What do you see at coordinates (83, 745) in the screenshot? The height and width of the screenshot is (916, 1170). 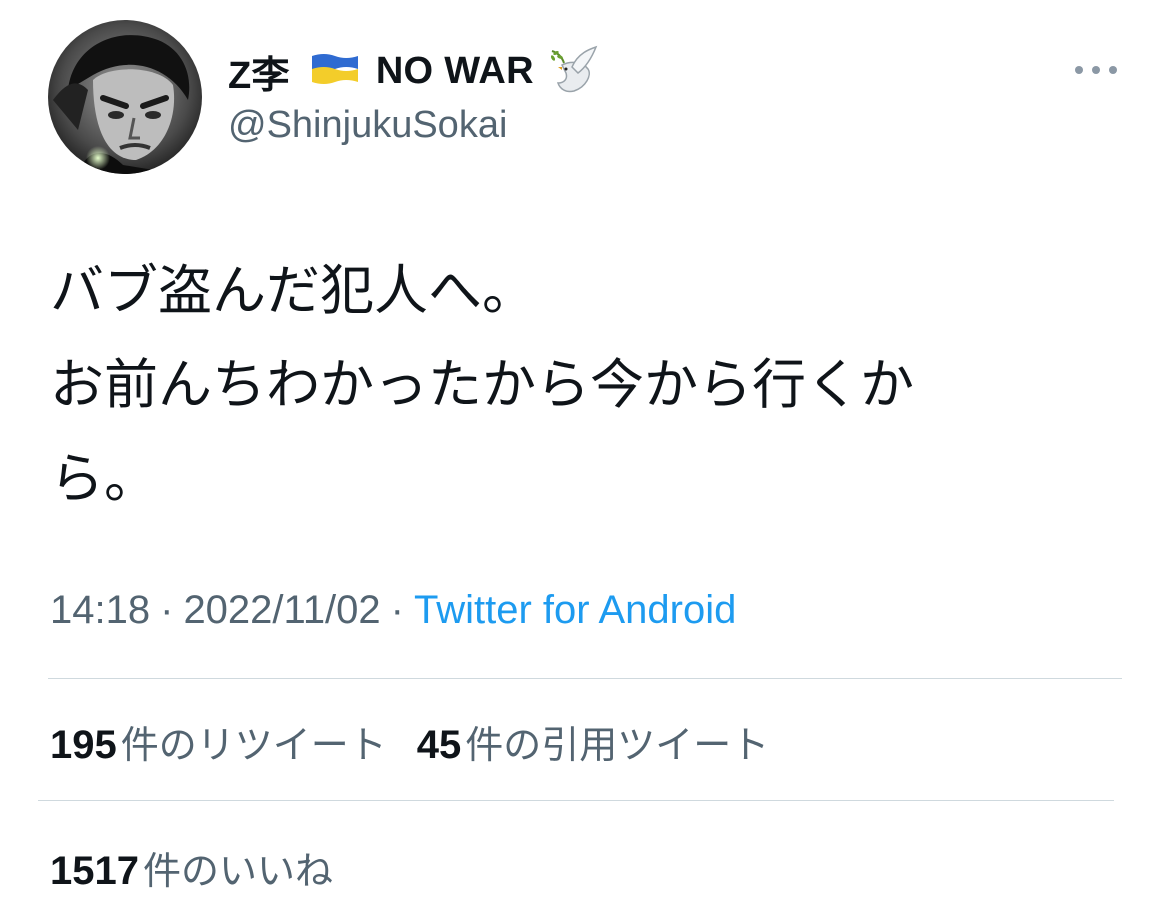 I see `retweets-count: 195` at bounding box center [83, 745].